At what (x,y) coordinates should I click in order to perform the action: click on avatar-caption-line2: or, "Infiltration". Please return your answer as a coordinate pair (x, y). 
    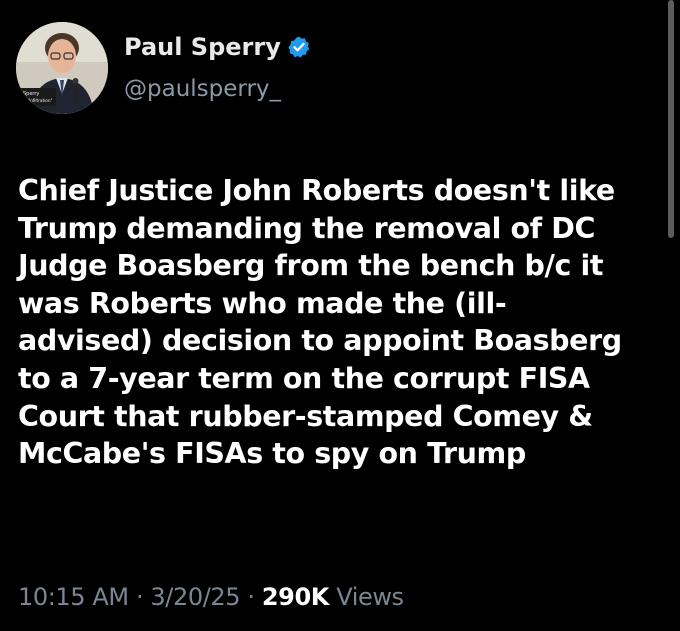
    Looking at the image, I should click on (36, 100).